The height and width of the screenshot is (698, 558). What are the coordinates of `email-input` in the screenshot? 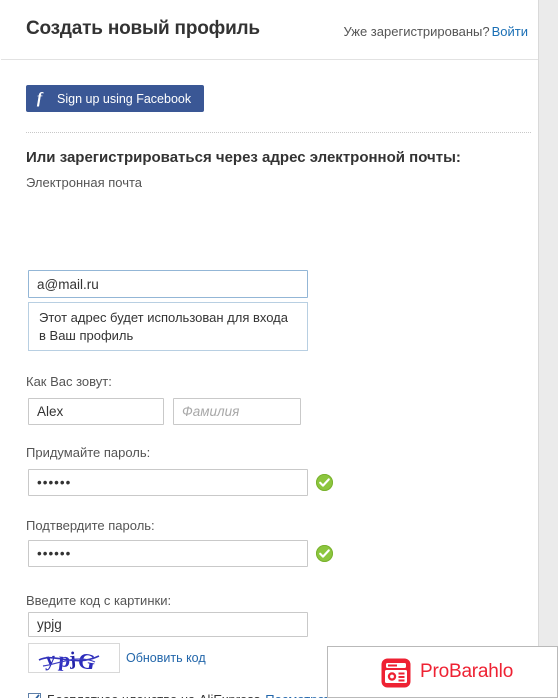 It's located at (168, 284).